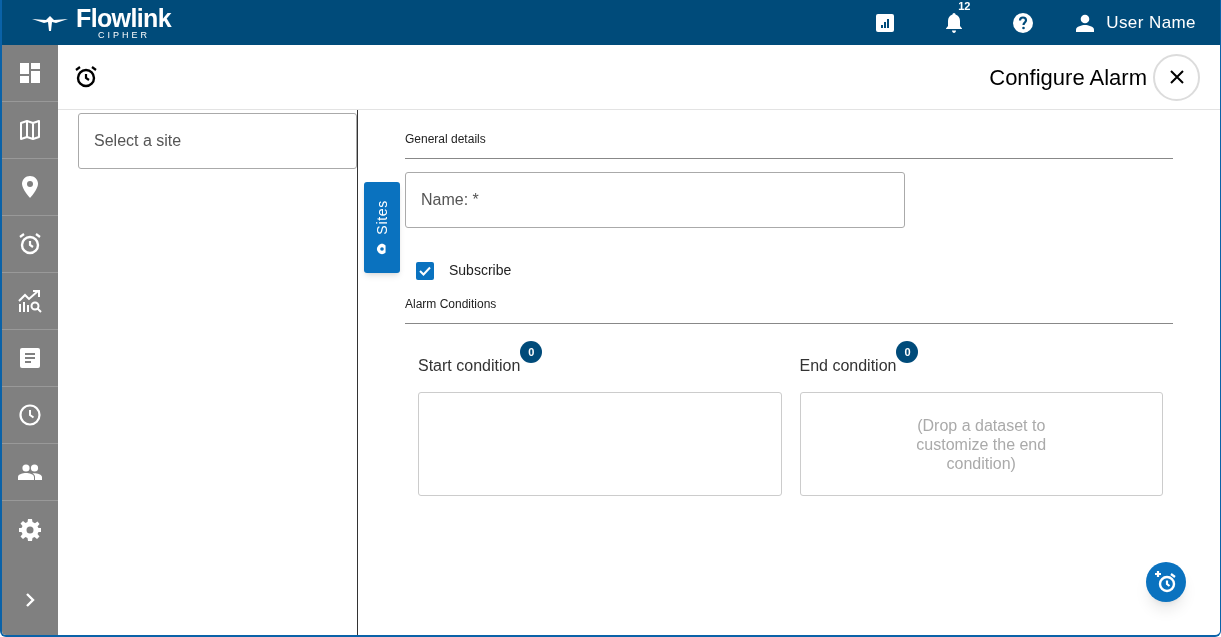  Describe the element at coordinates (981, 444) in the screenshot. I see `drop-hint: (Drop a dataset to customize the end condition)` at that location.